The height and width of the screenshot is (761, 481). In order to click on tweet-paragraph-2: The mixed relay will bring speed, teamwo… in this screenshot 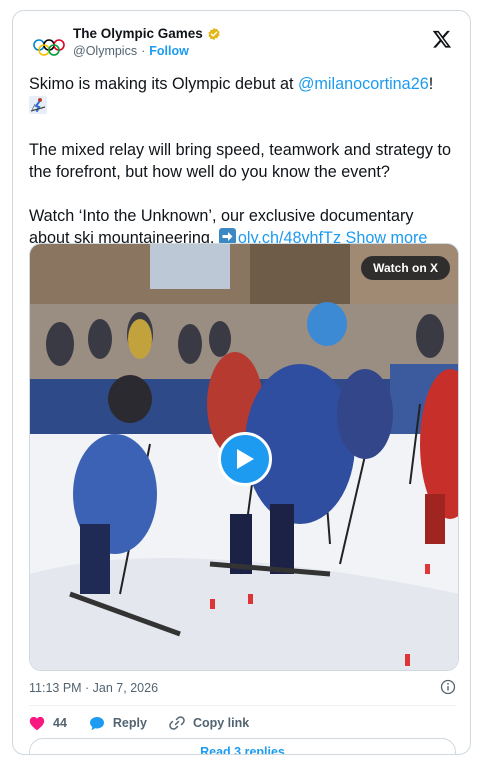, I will do `click(240, 161)`.